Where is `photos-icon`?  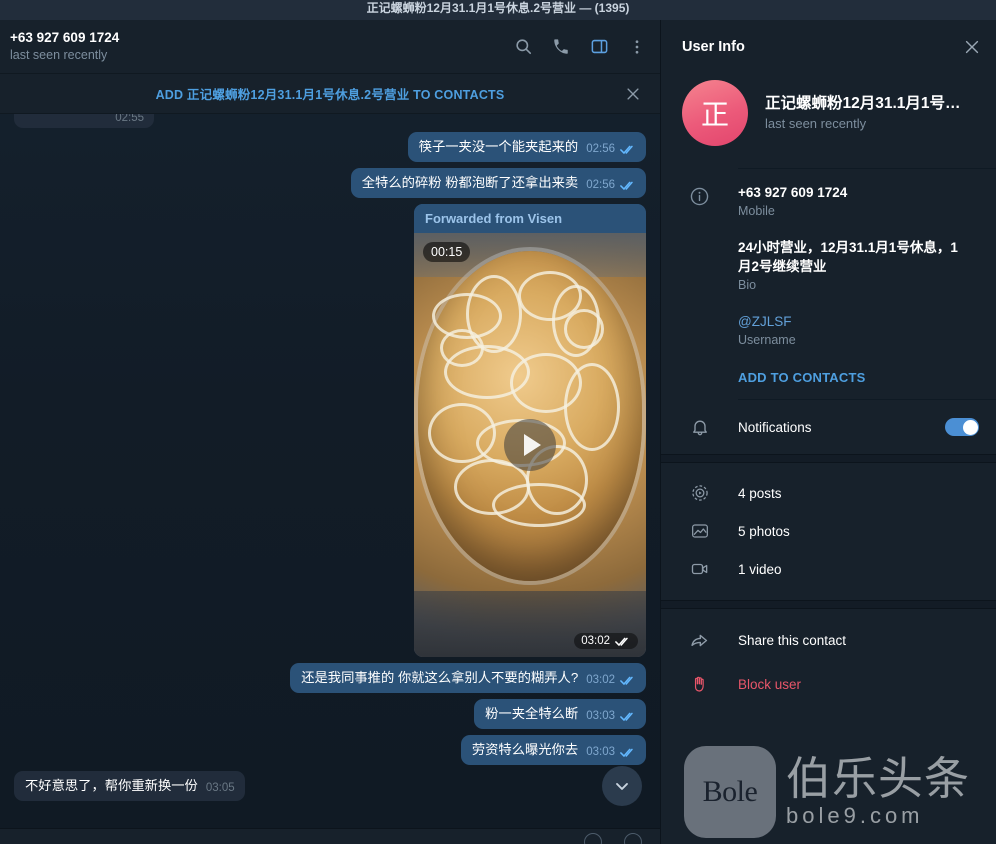 photos-icon is located at coordinates (699, 531).